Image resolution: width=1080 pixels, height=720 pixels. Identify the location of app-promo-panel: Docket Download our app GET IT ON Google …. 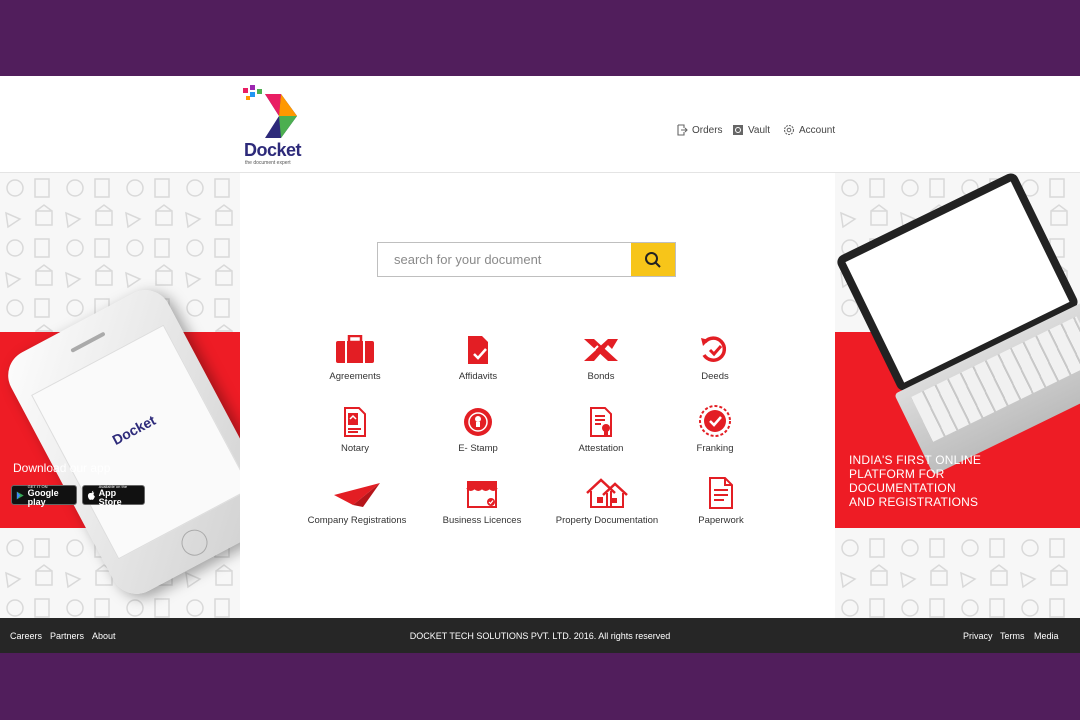
(120, 395).